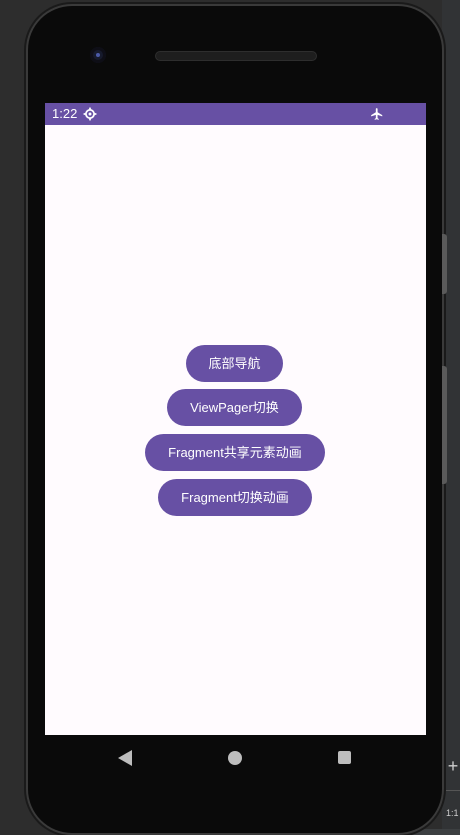 The width and height of the screenshot is (460, 835). What do you see at coordinates (377, 114) in the screenshot?
I see `airplane-mode-icon` at bounding box center [377, 114].